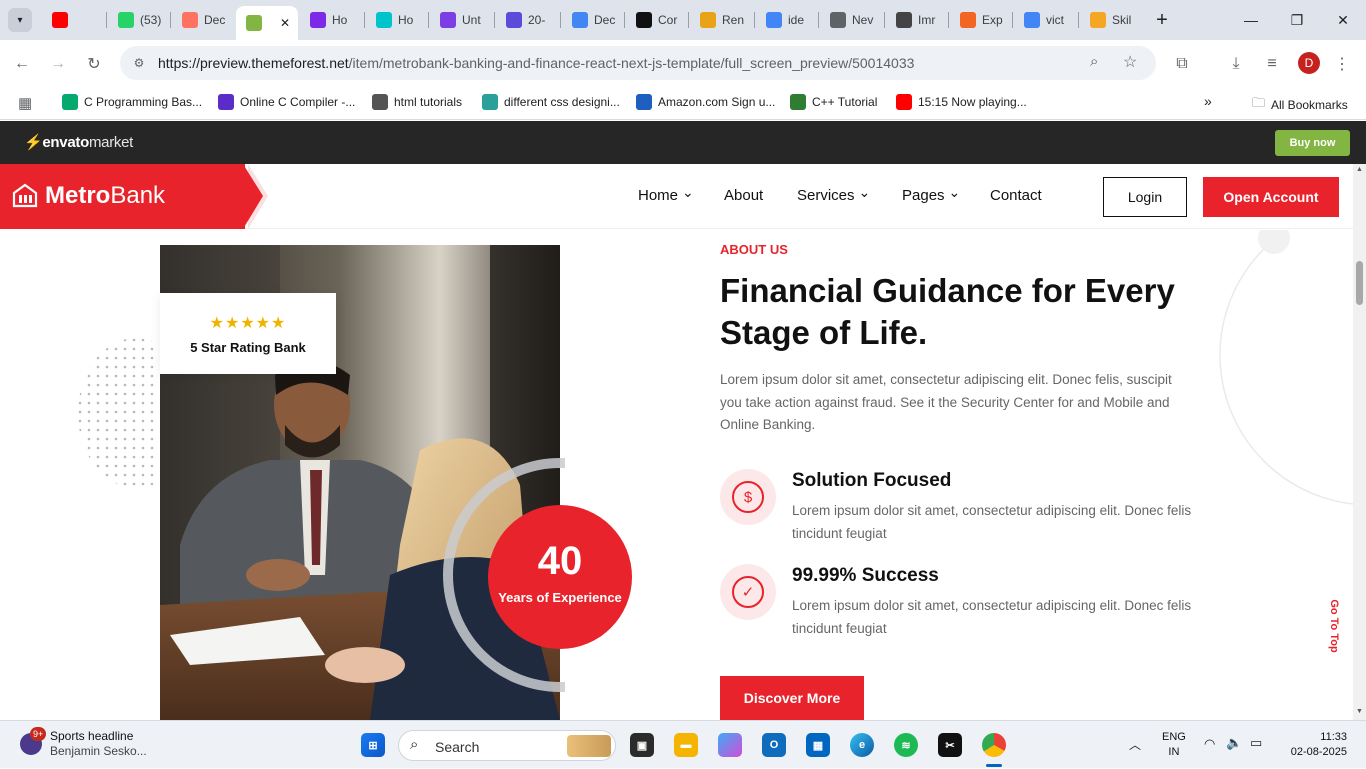  I want to click on bookmark-item: C++ Tutorial, so click(833, 102).